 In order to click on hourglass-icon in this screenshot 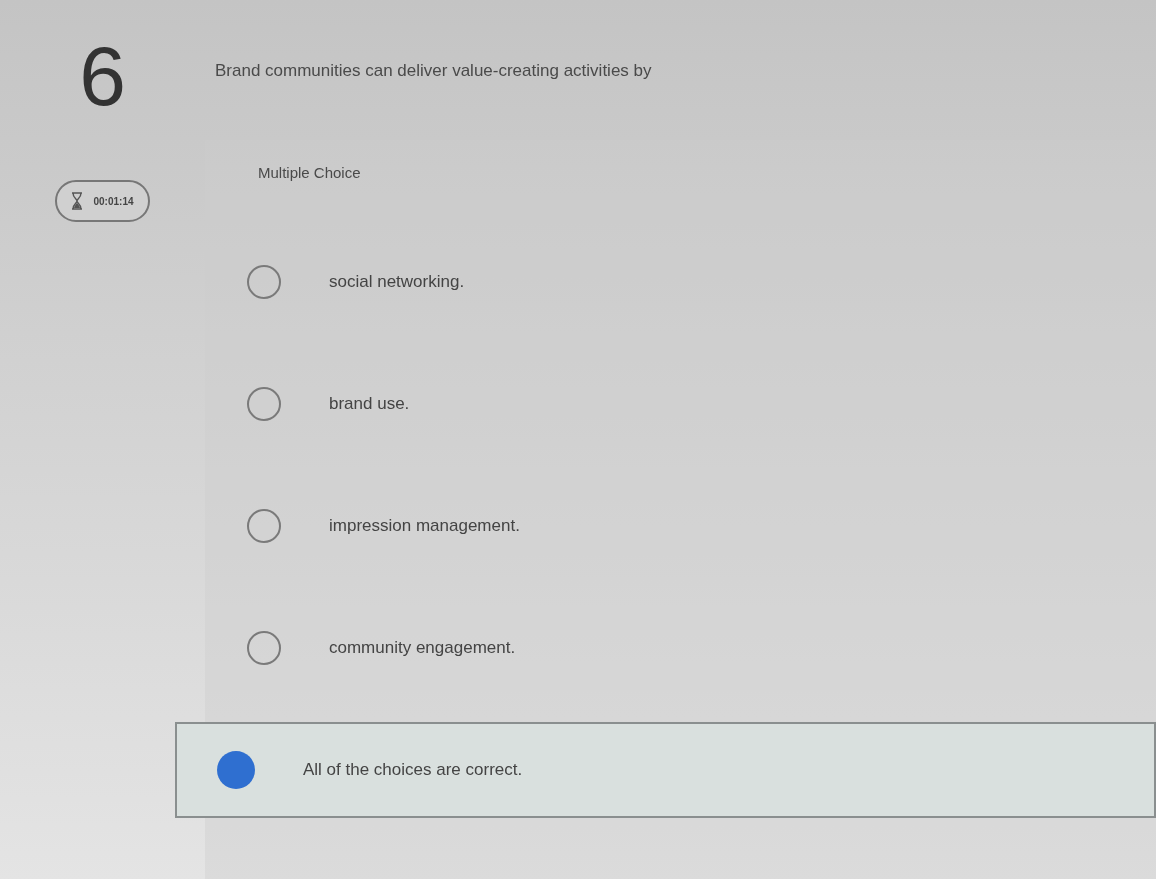, I will do `click(77, 201)`.